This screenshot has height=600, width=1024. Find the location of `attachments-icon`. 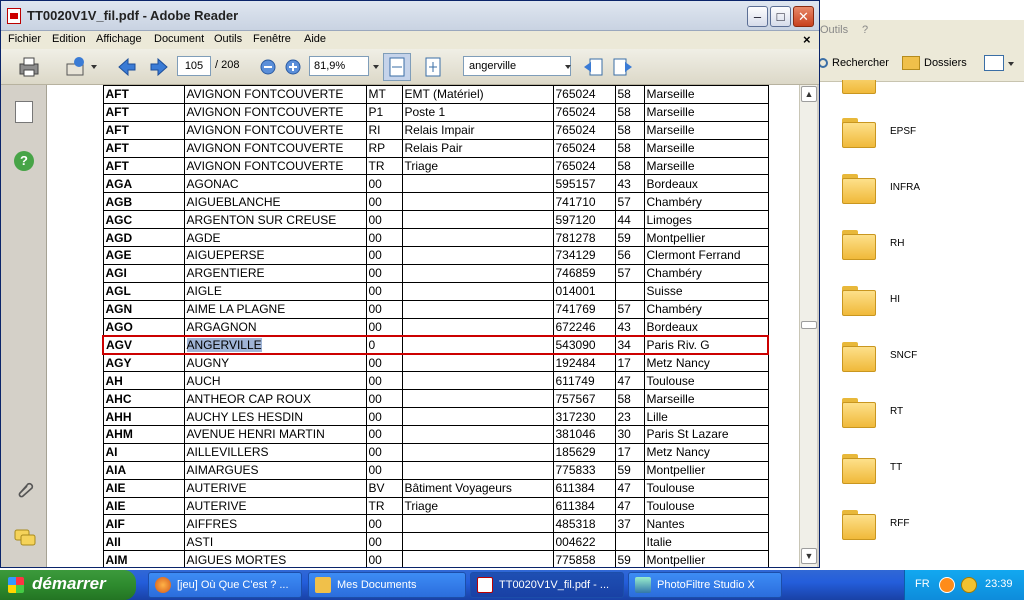

attachments-icon is located at coordinates (25, 489).